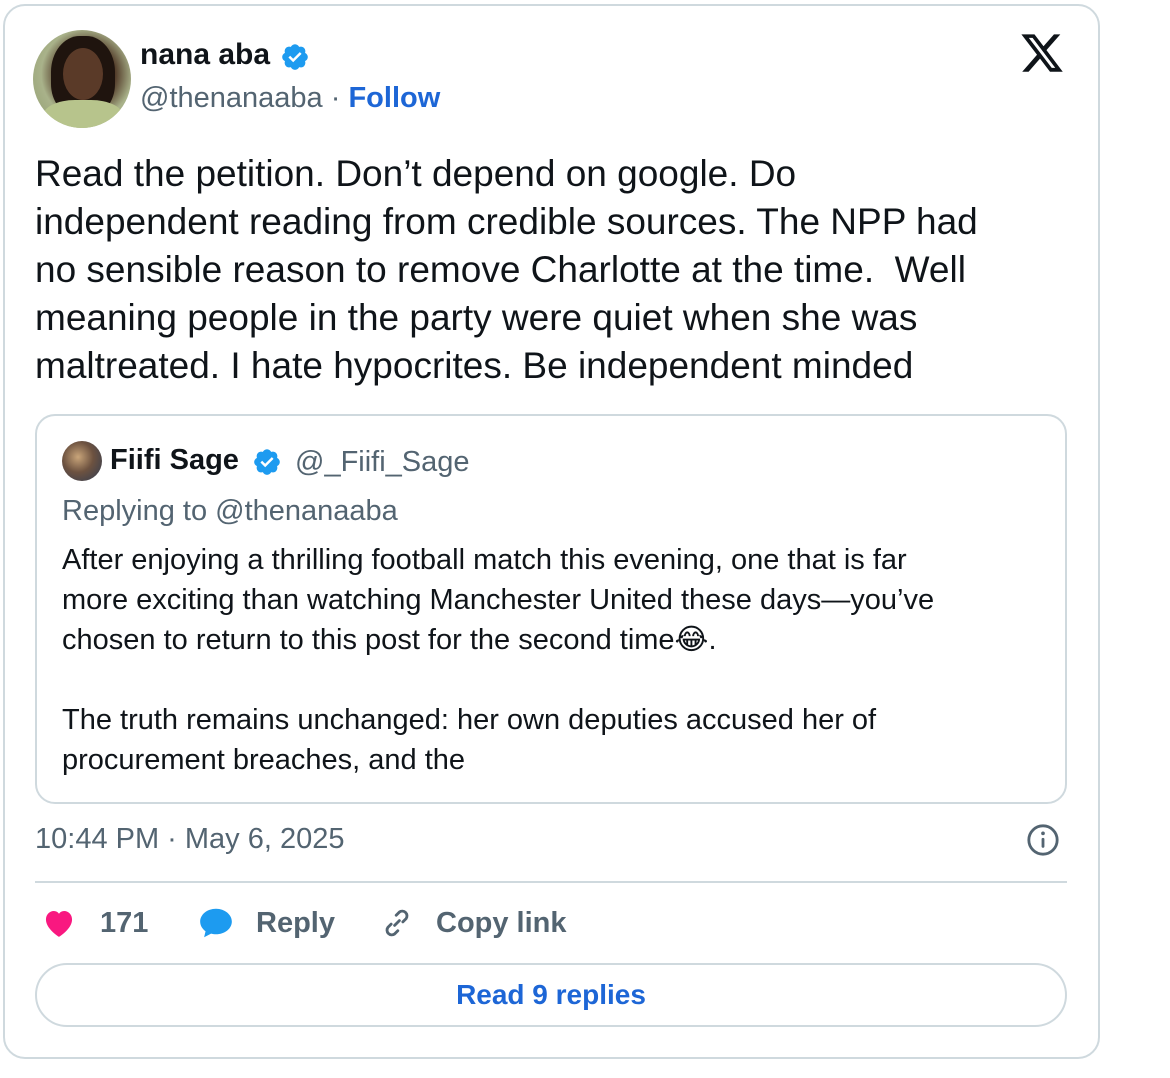  I want to click on quoted-author-name: Fiifi Sage, so click(174, 460).